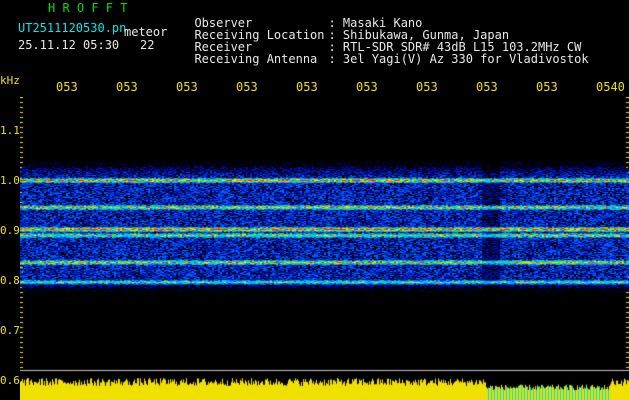  I want to click on datetime: 25.11.12 05:30, so click(69, 45).